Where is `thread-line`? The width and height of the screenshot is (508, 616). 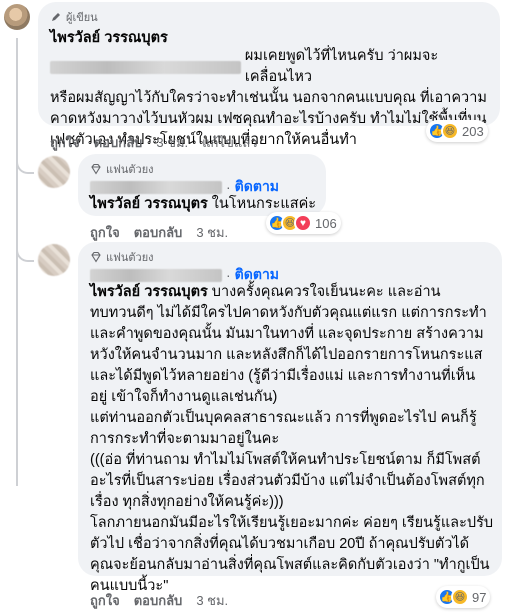 thread-line is located at coordinates (17, 262).